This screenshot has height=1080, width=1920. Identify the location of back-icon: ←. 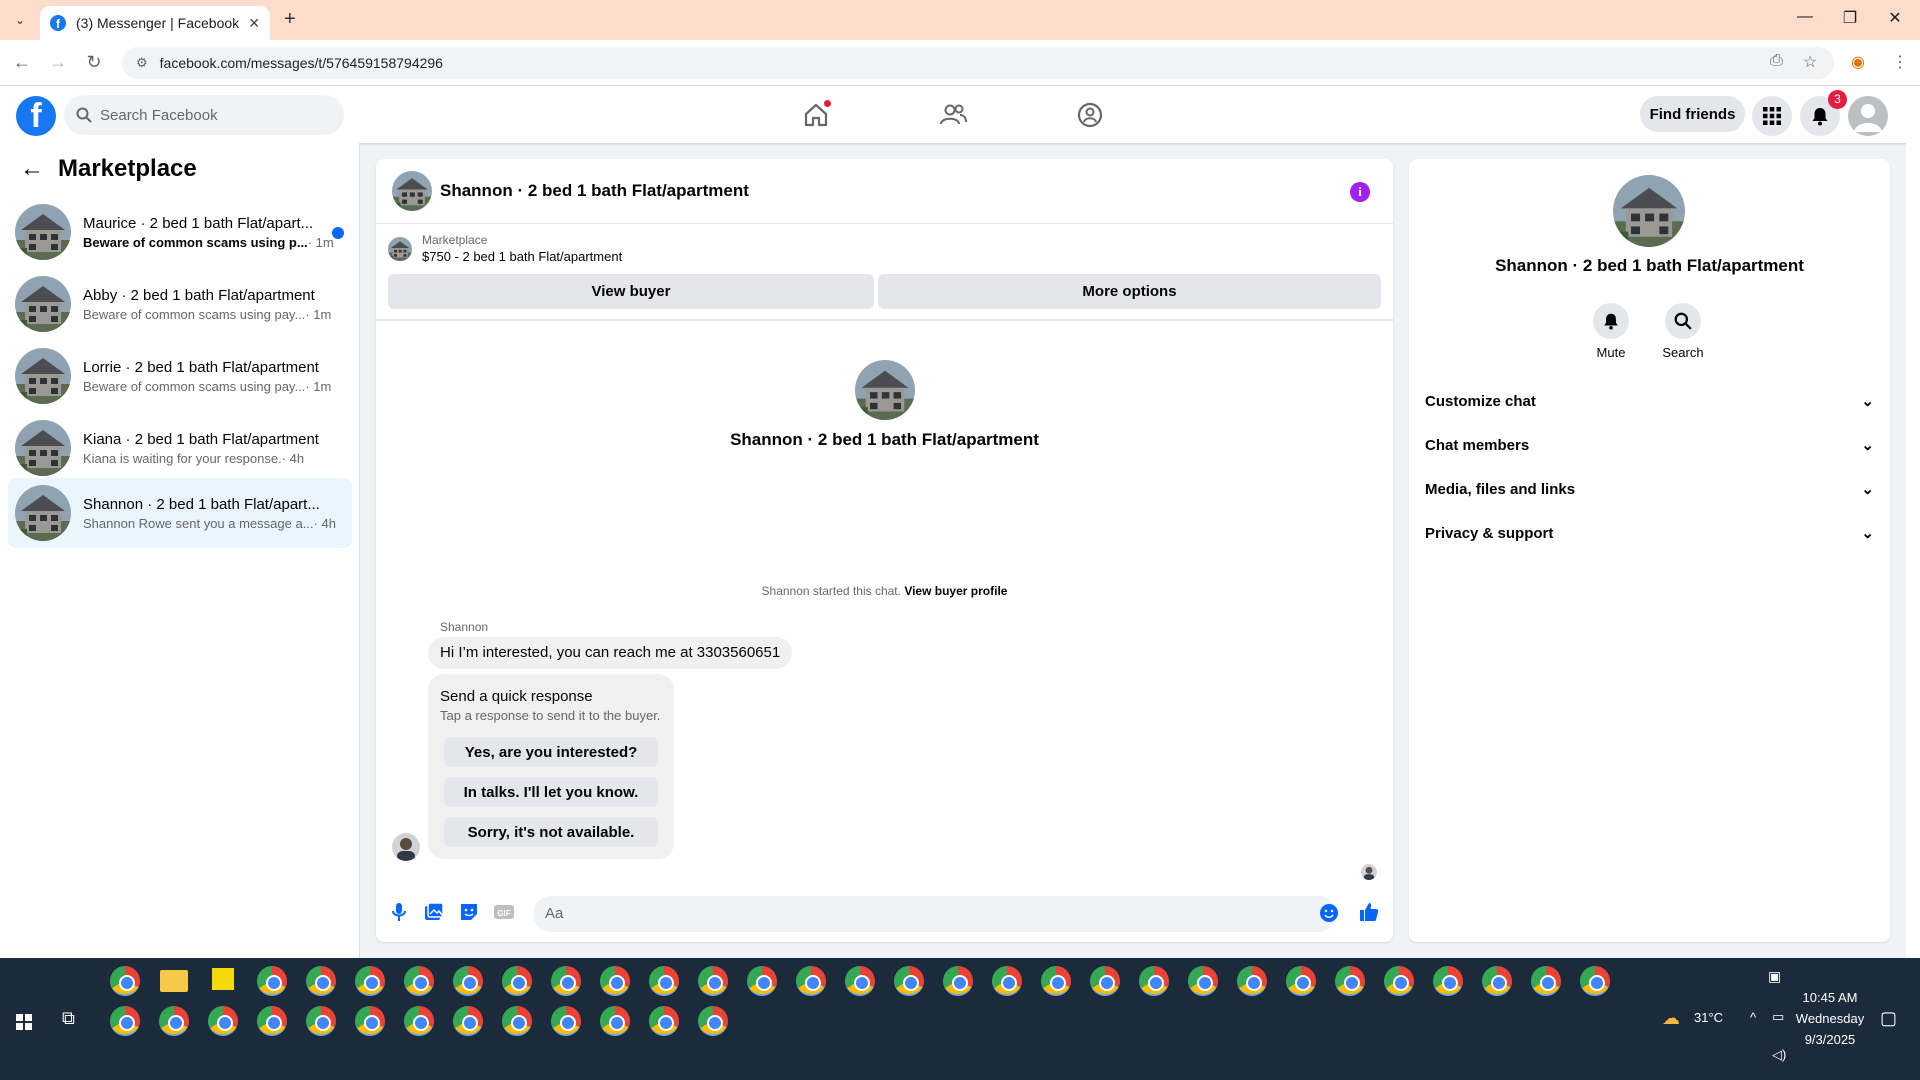
(22, 62).